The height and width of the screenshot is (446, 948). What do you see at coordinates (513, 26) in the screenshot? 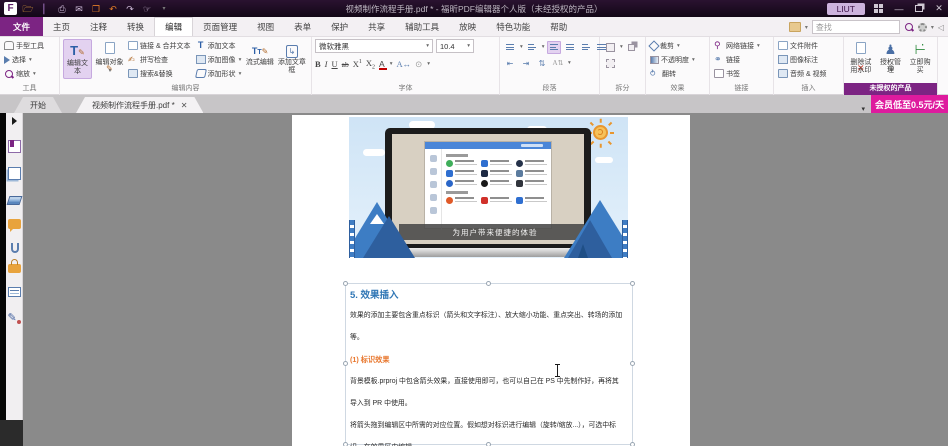
I see `tab-features: 特色功能` at bounding box center [513, 26].